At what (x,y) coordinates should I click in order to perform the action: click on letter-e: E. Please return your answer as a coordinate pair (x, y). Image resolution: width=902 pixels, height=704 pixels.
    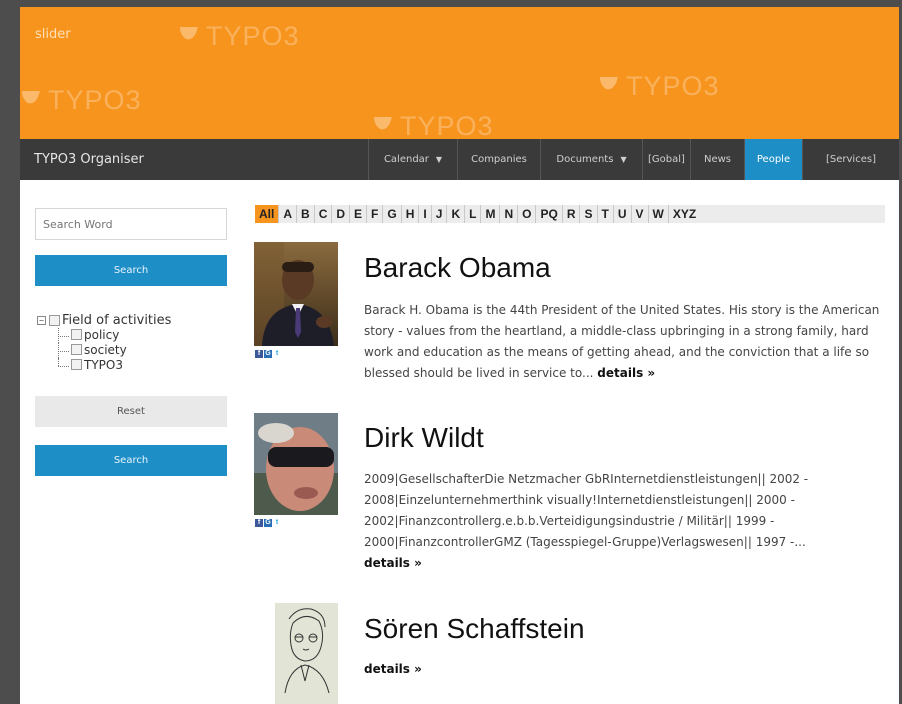
    Looking at the image, I should click on (359, 214).